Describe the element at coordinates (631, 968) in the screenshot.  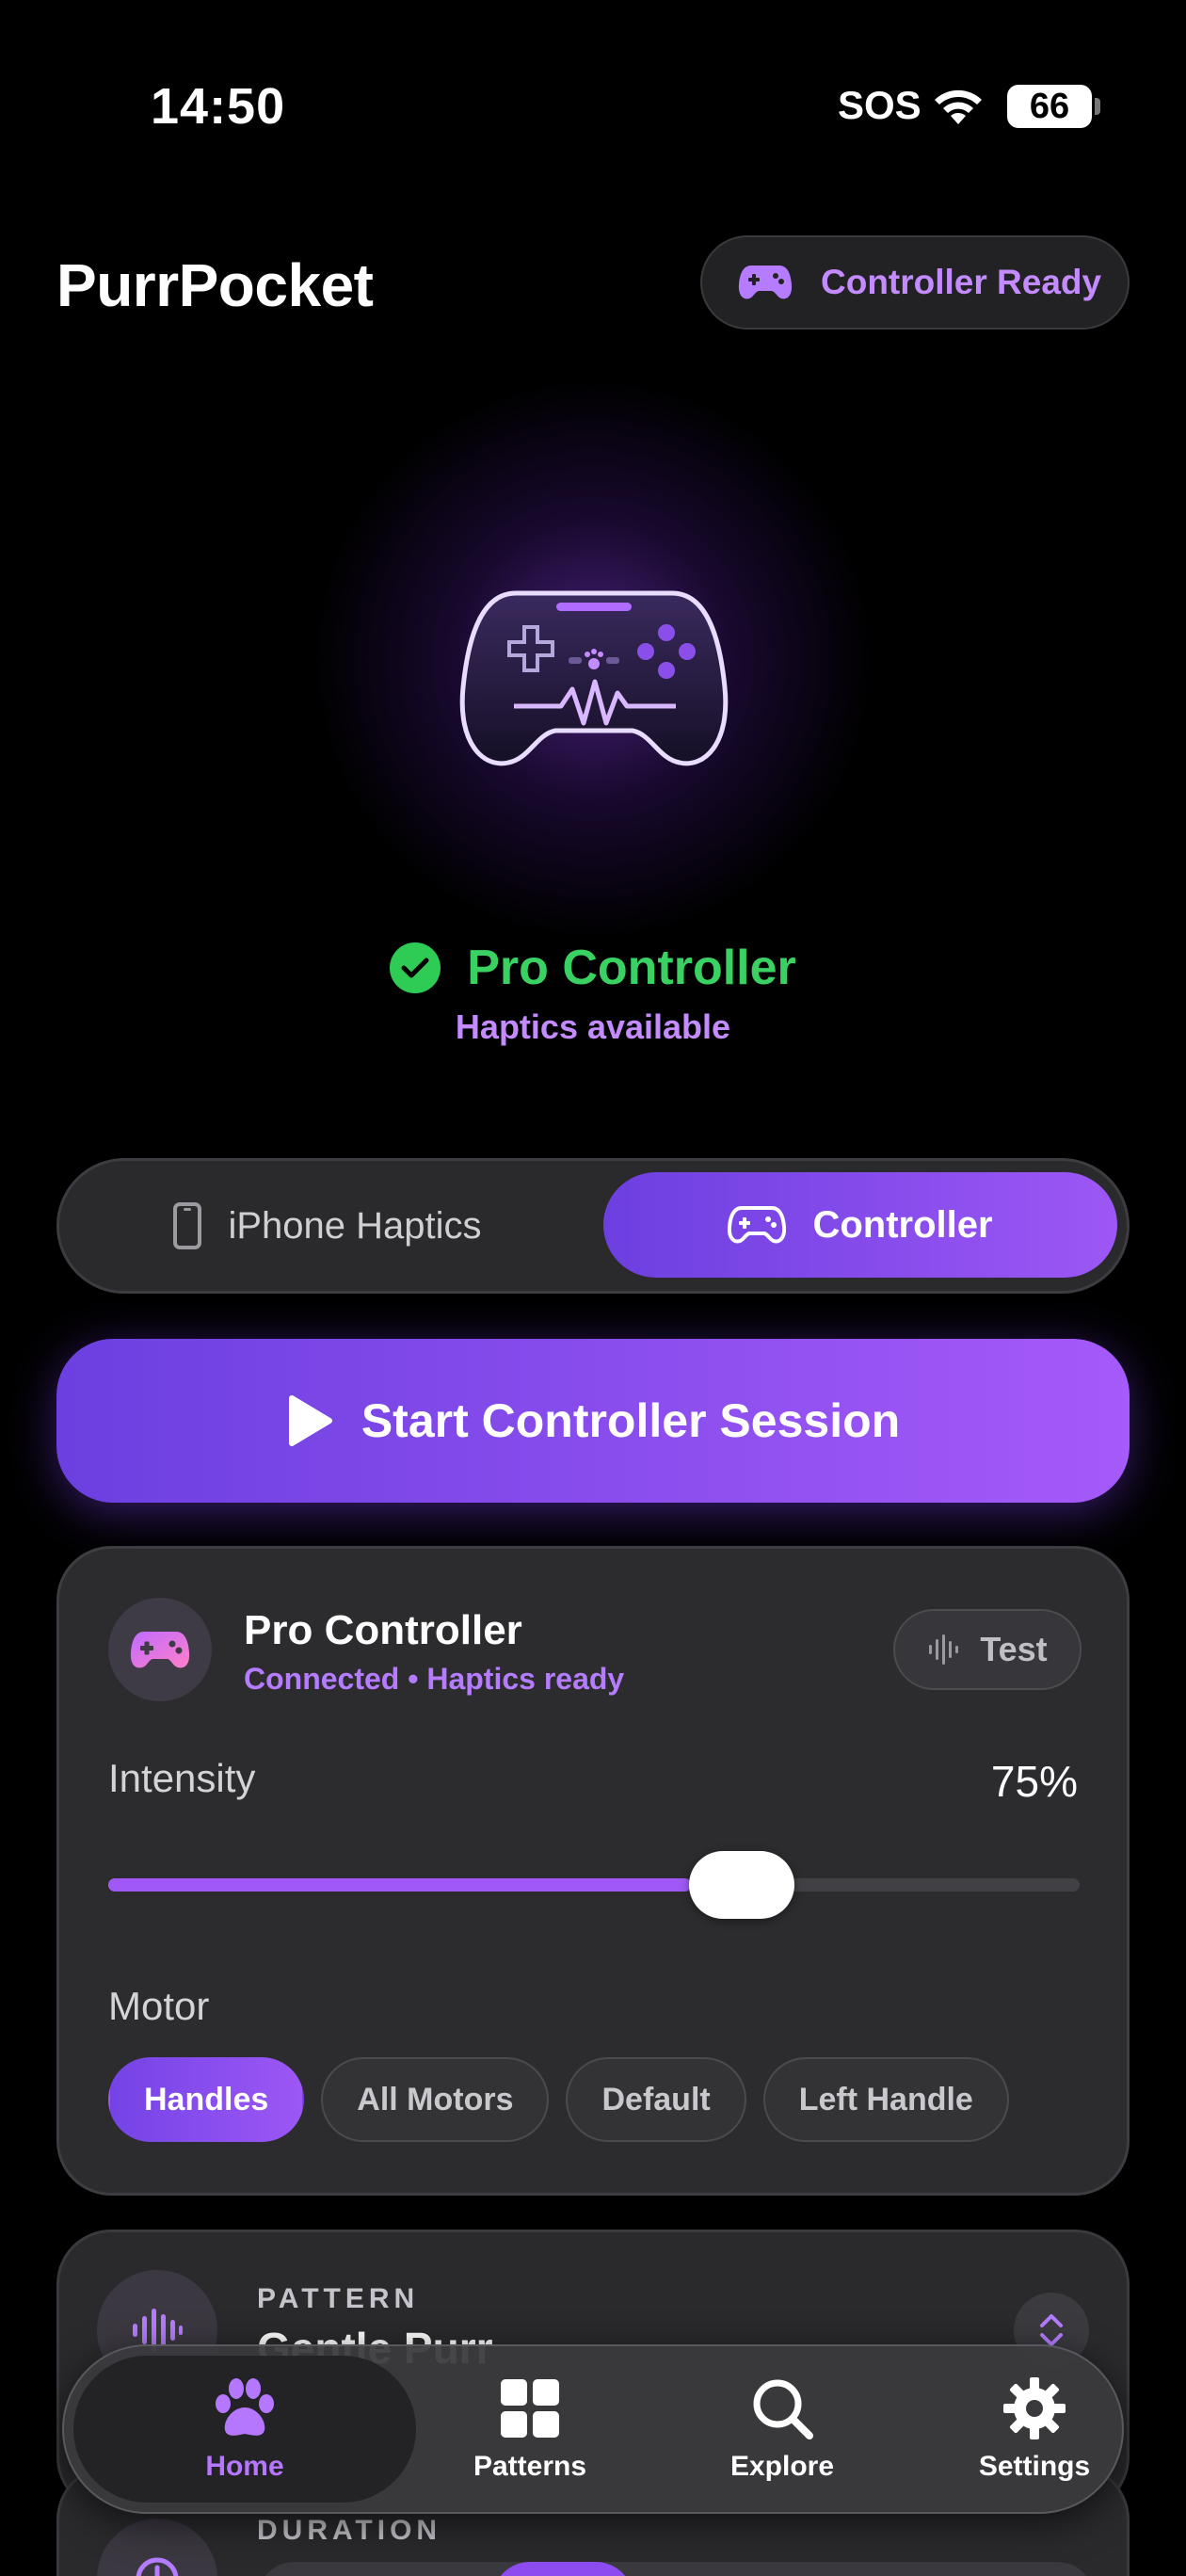
I see `device-name: Pro Controller` at that location.